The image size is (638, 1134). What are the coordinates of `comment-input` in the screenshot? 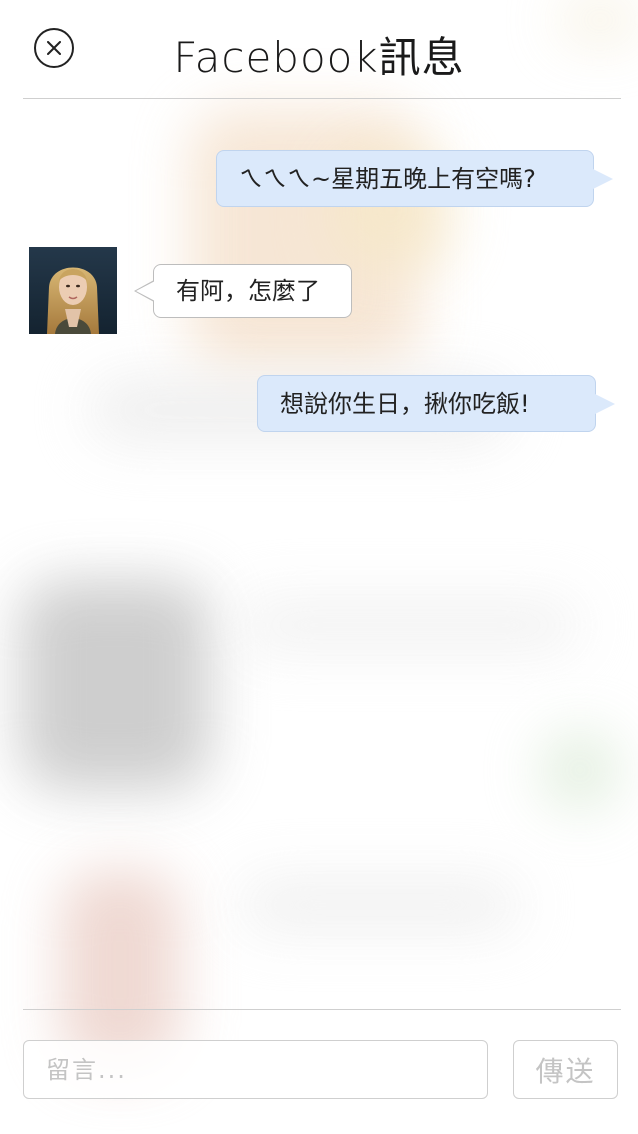 It's located at (255, 1069).